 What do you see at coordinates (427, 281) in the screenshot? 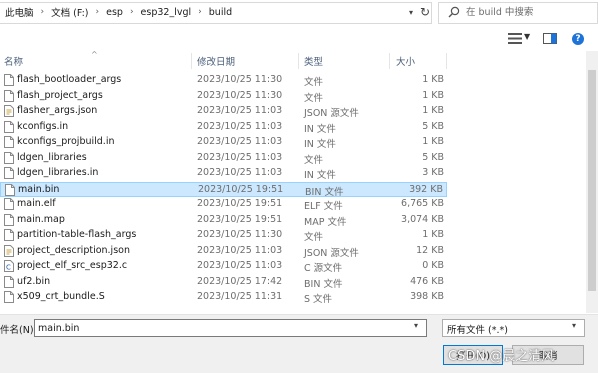
I see `file-size: 476 KB` at bounding box center [427, 281].